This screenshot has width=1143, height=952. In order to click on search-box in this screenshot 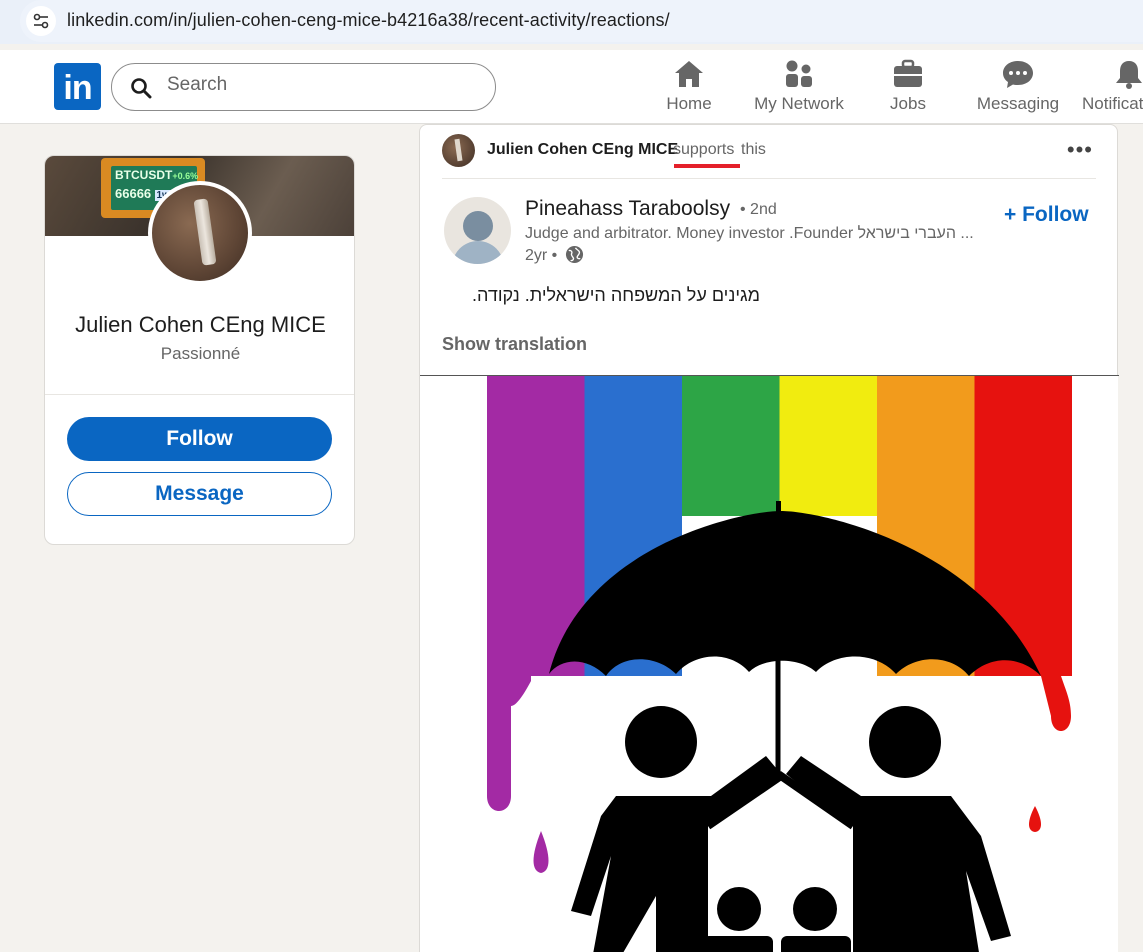, I will do `click(303, 87)`.